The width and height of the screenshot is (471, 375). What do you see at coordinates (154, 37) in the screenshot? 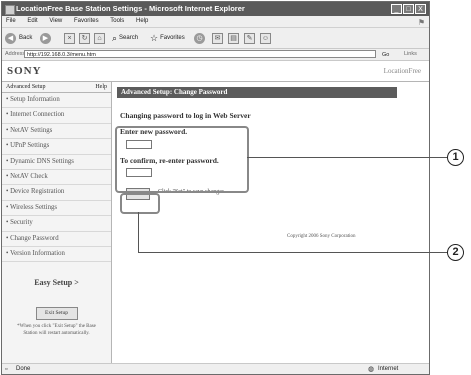
I see `star-icon: ☆` at bounding box center [154, 37].